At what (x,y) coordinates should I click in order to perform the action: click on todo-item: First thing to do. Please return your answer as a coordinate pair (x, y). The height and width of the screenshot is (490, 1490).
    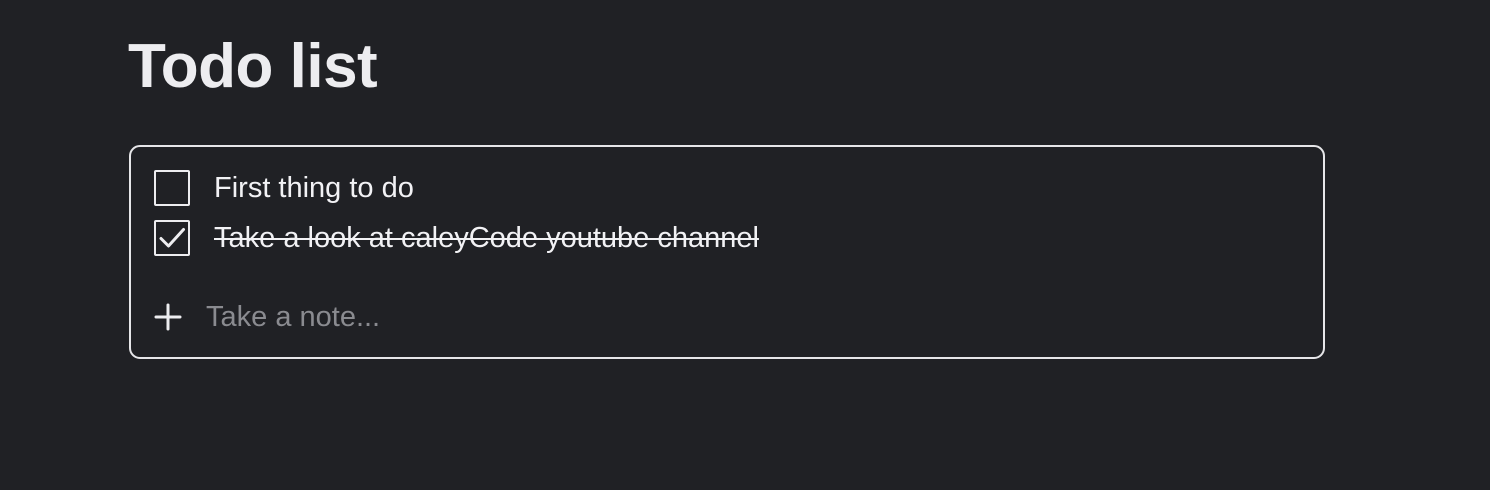
    Looking at the image, I should click on (284, 188).